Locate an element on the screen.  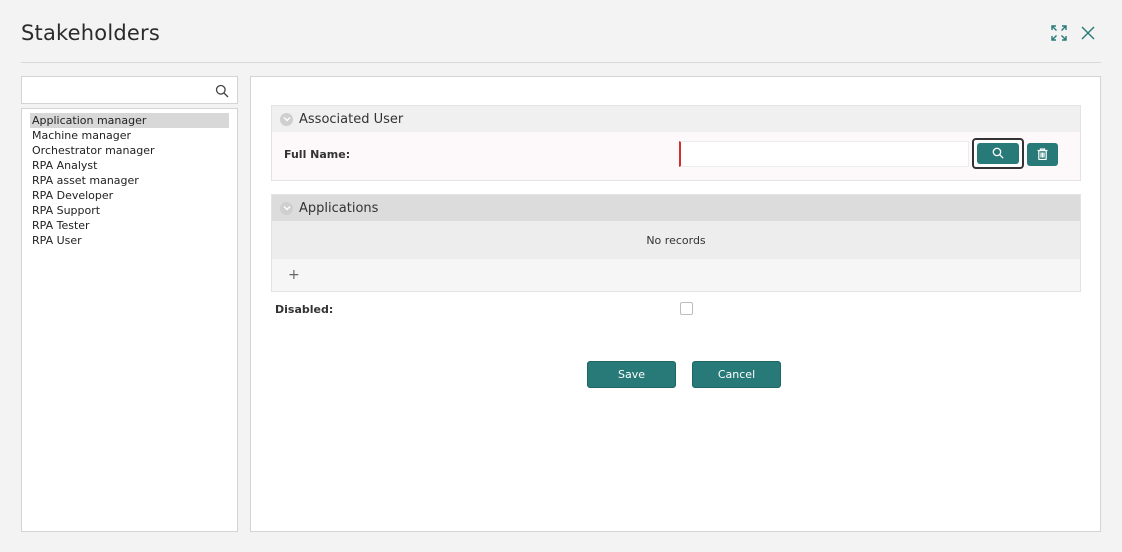
associated-user-section: Associated User Full Name: is located at coordinates (676, 143).